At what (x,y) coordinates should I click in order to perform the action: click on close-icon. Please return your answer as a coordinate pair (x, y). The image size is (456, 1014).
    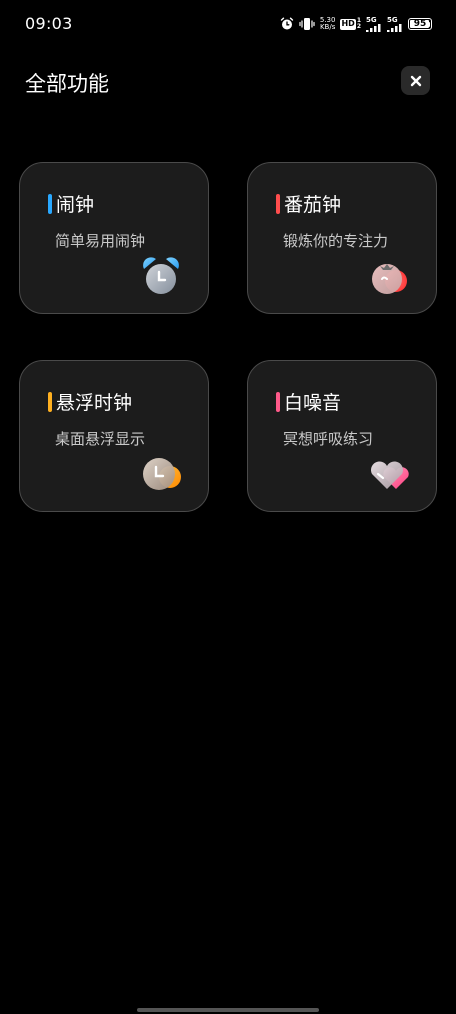
    Looking at the image, I should click on (415, 80).